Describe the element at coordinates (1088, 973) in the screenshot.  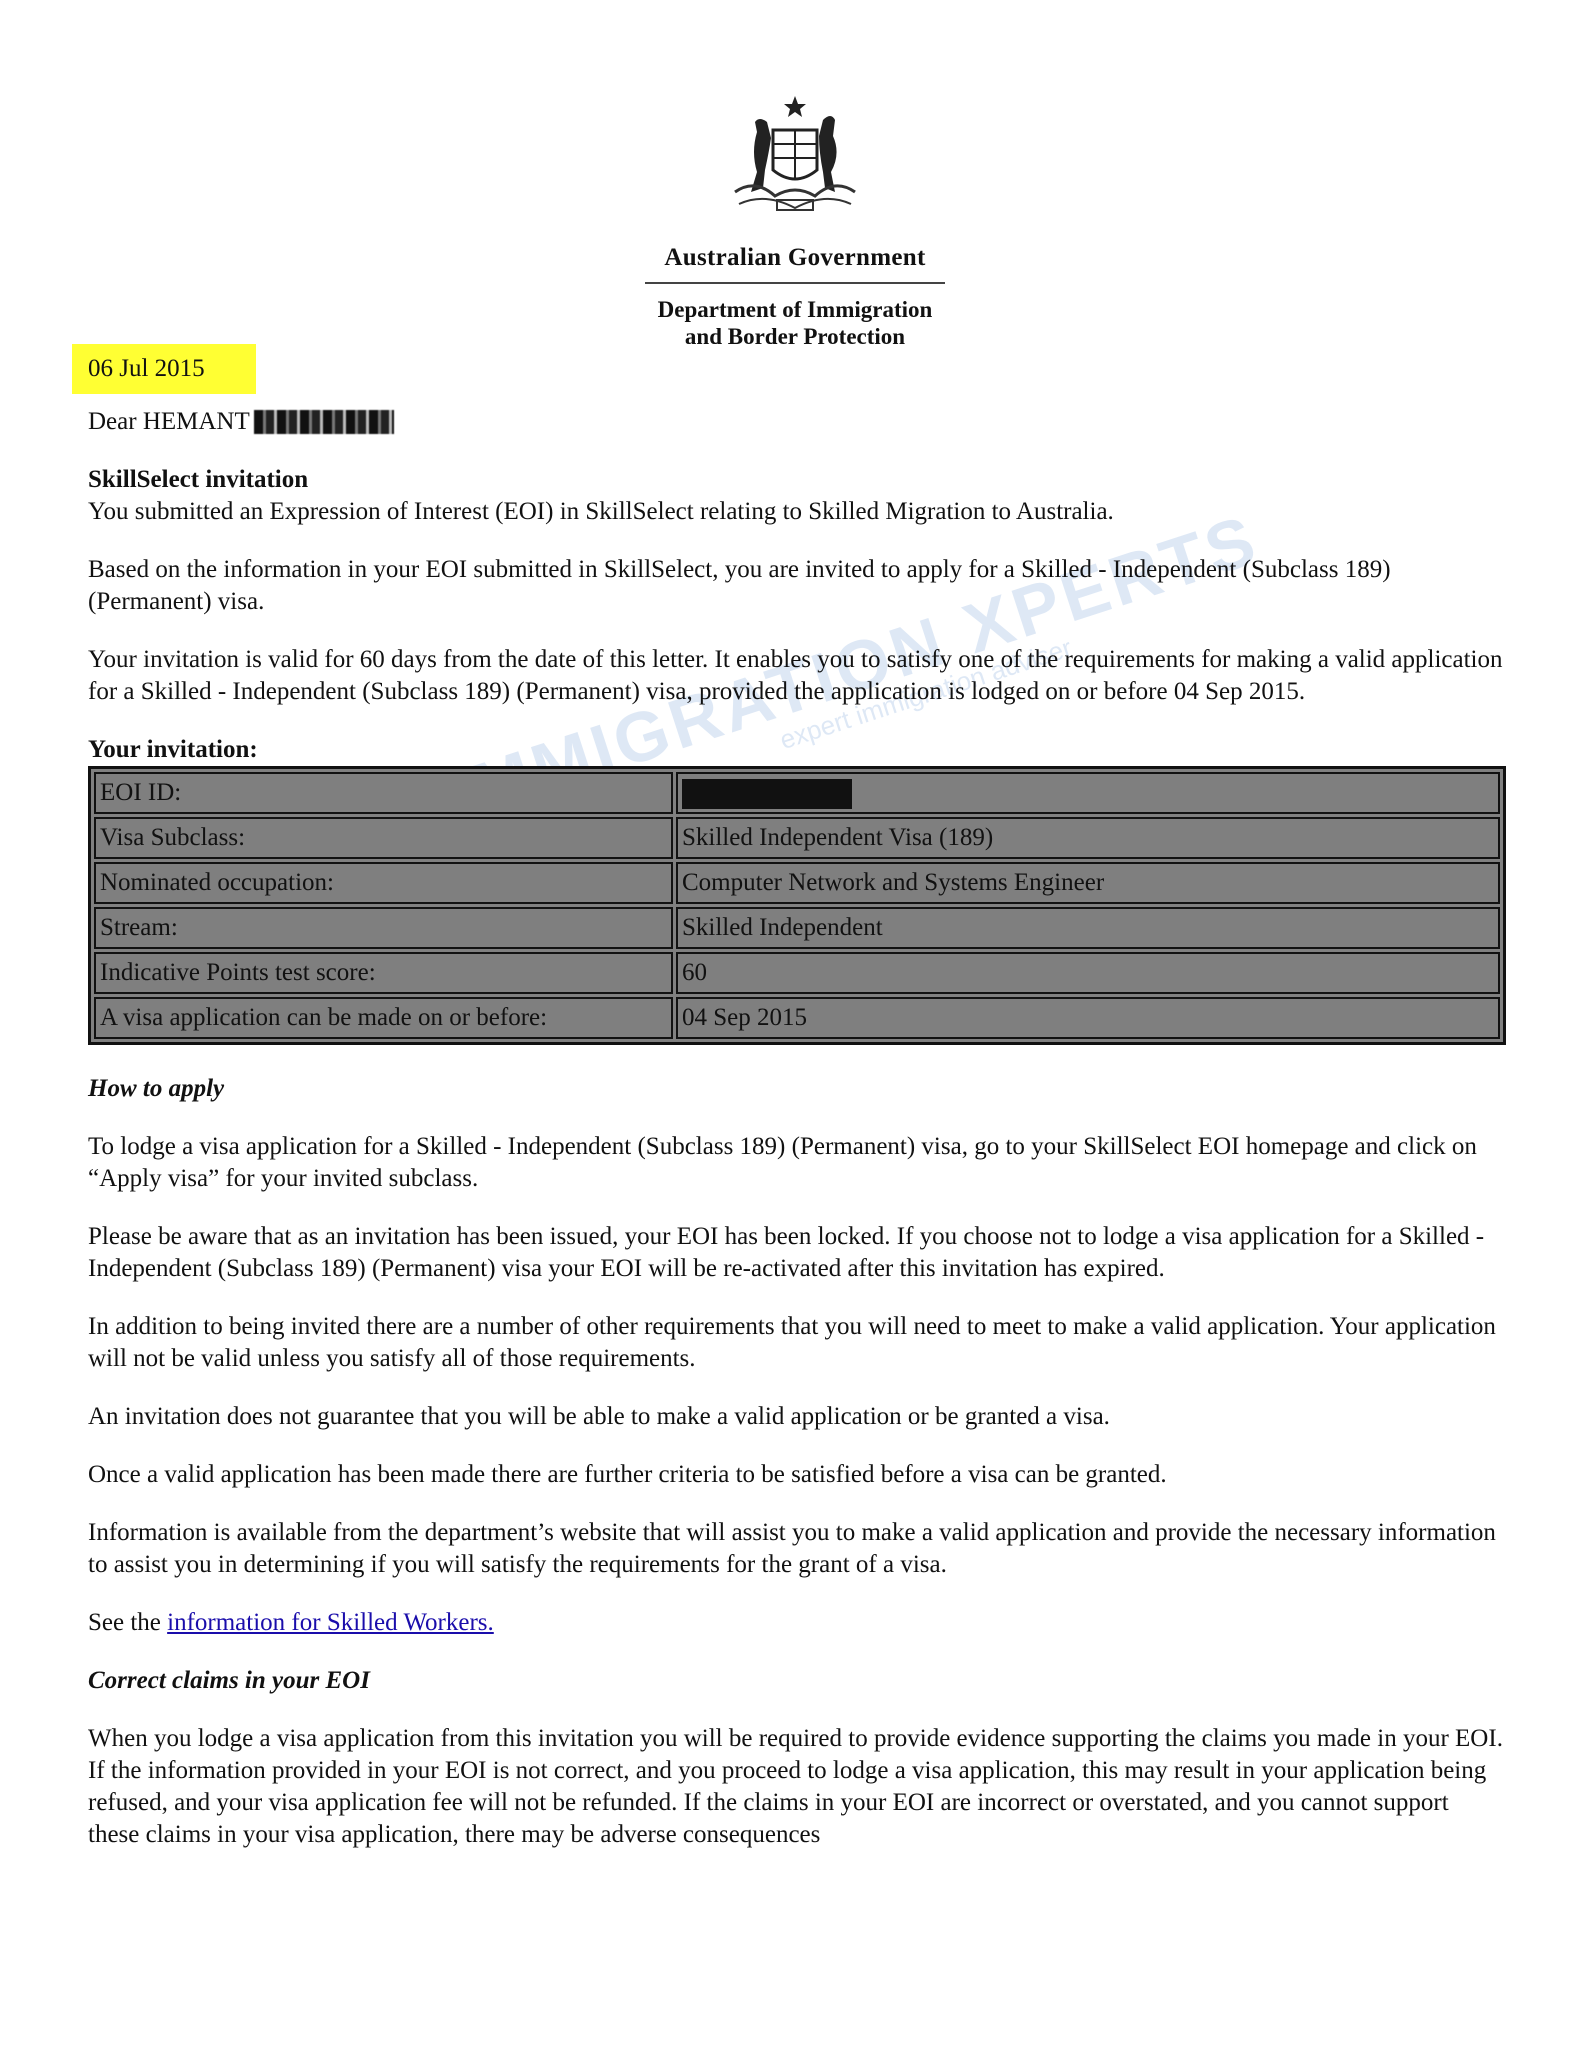
I see `table-value: 60` at that location.